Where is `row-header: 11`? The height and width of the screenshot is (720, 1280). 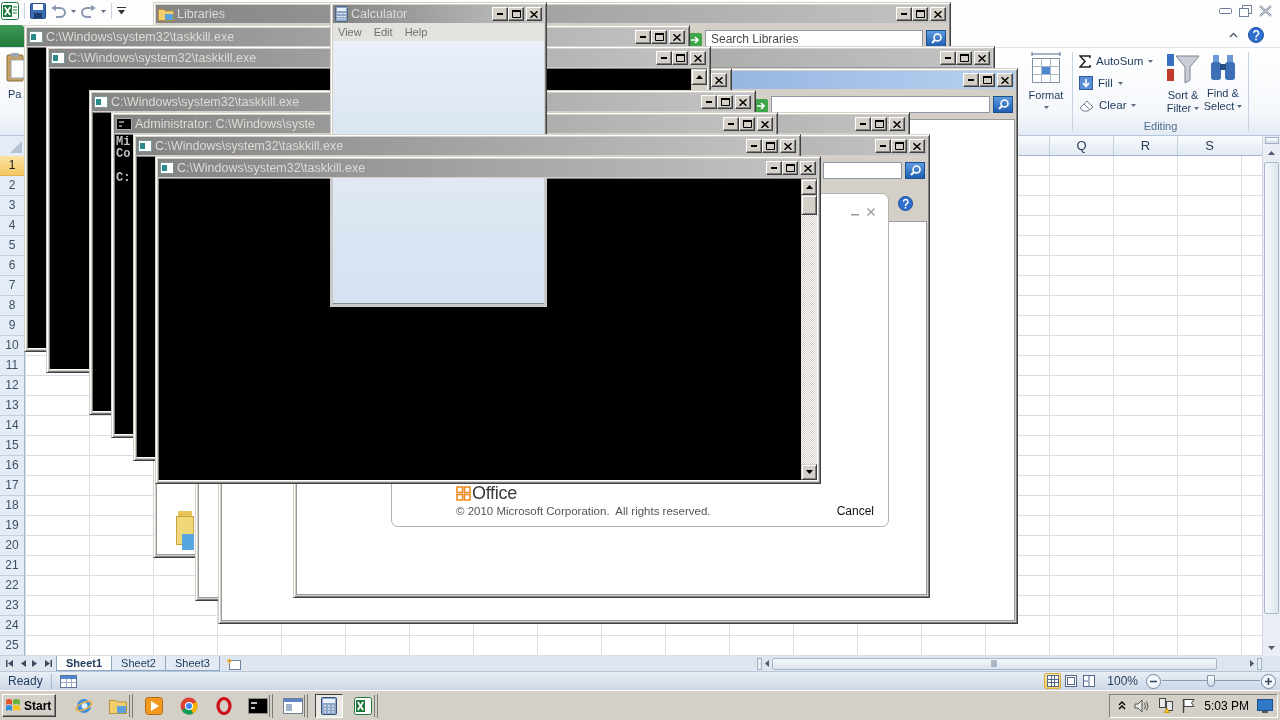 row-header: 11 is located at coordinates (12, 366).